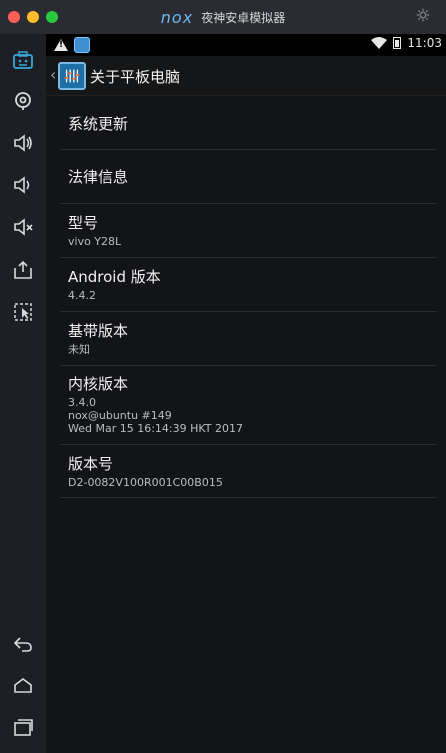 The image size is (446, 753). I want to click on wifi-icon, so click(379, 43).